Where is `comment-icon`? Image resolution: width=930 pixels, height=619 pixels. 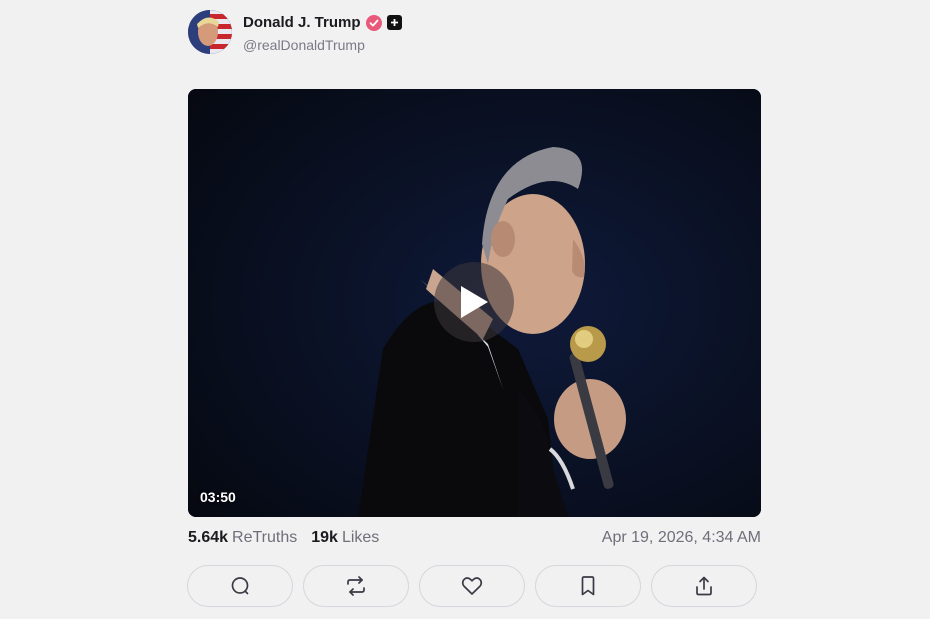 comment-icon is located at coordinates (240, 586).